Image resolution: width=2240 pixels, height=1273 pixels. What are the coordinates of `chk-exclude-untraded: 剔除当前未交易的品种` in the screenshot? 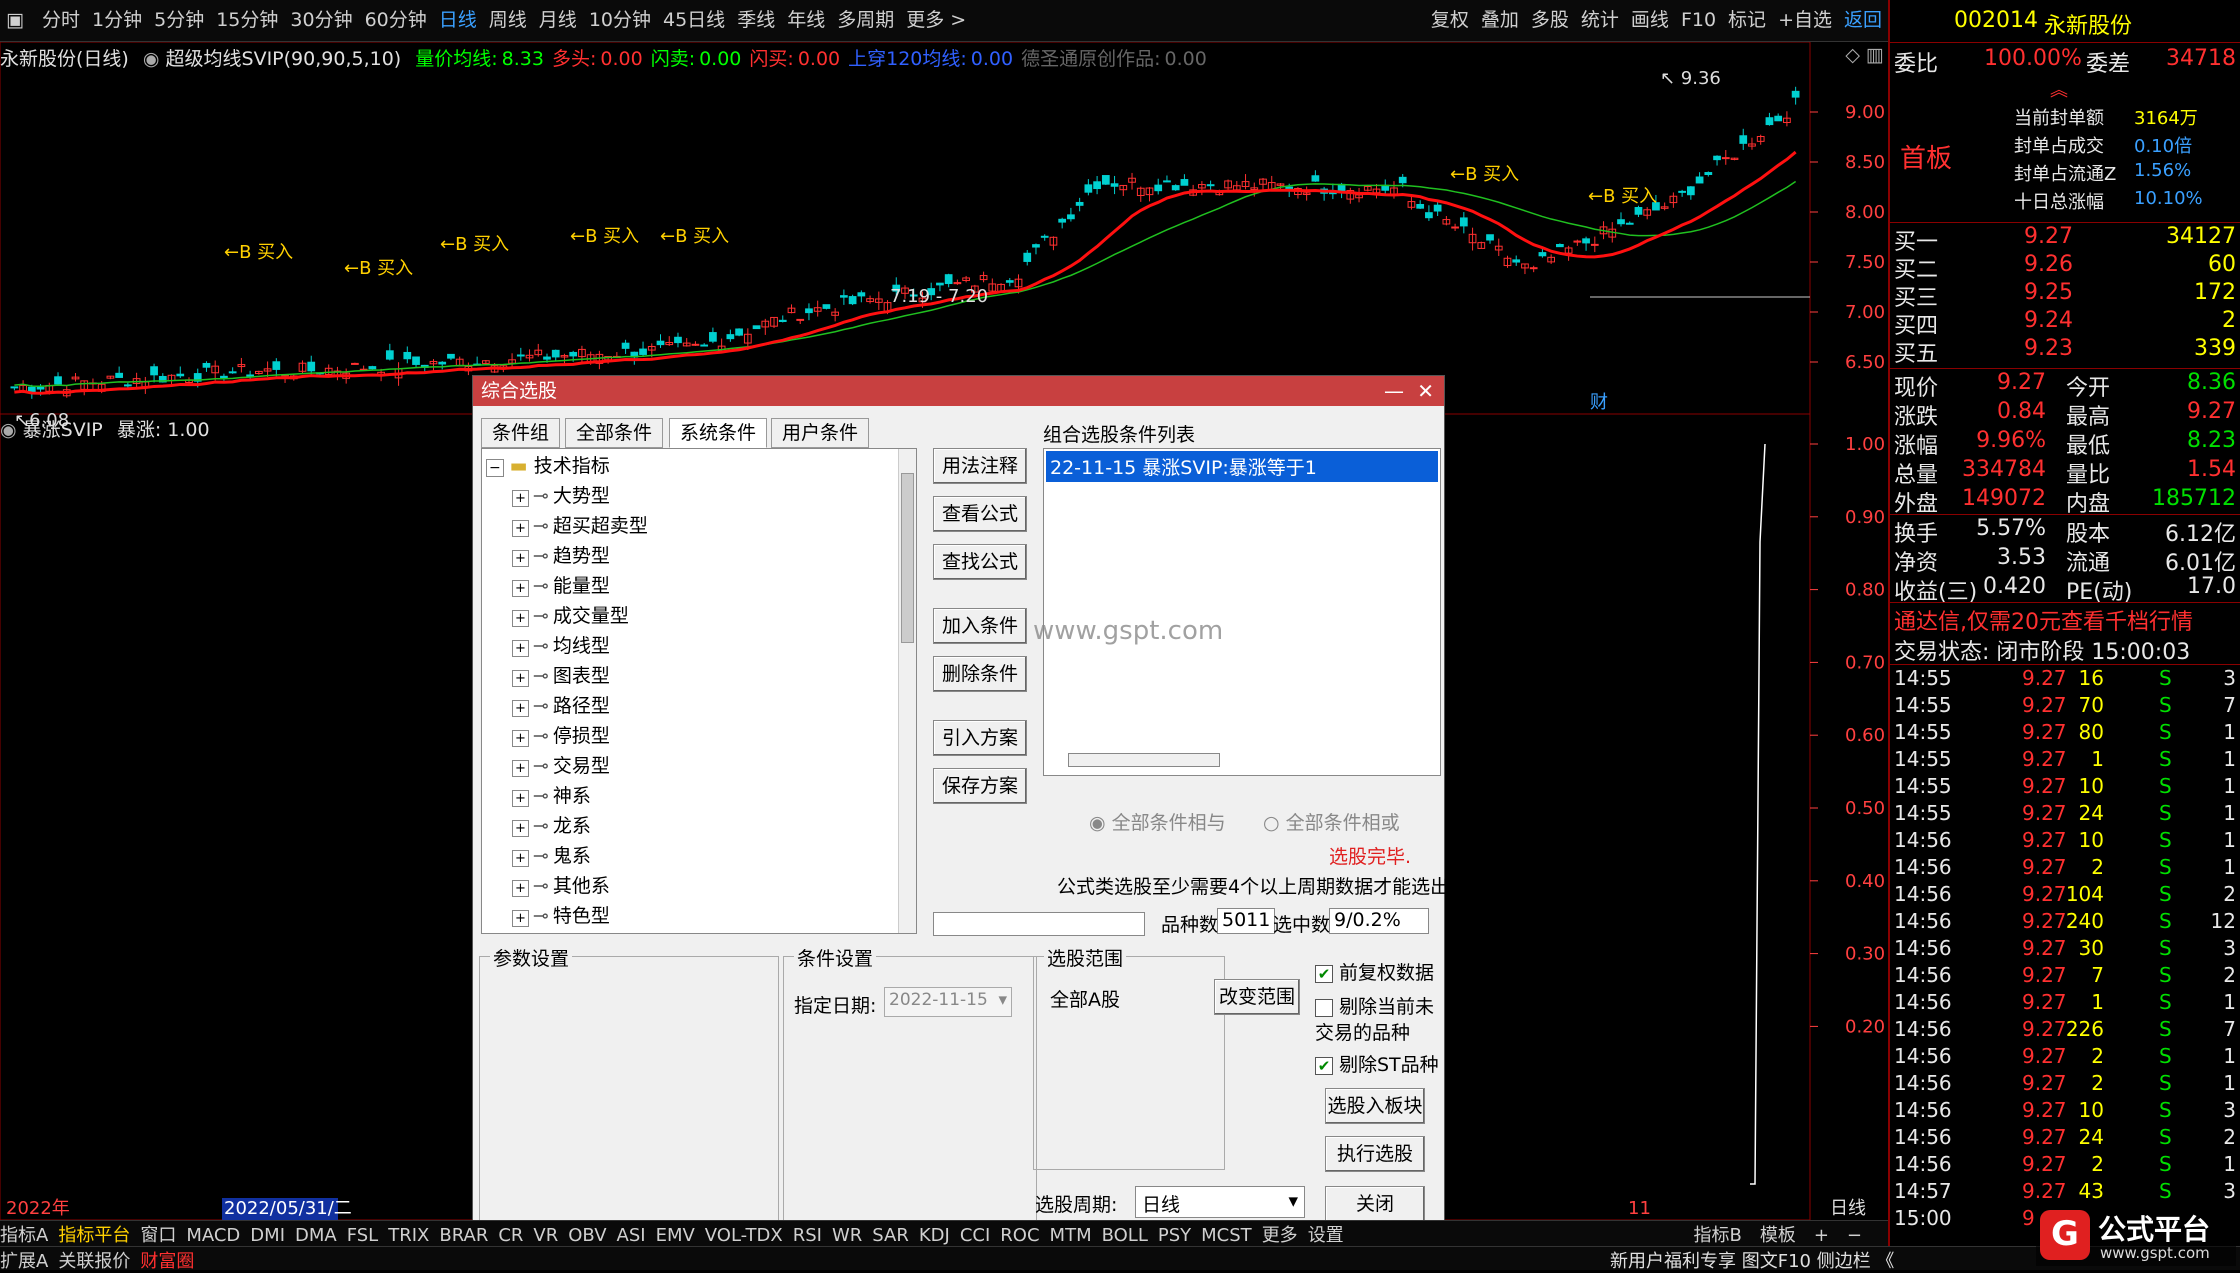 It's located at (1380, 1020).